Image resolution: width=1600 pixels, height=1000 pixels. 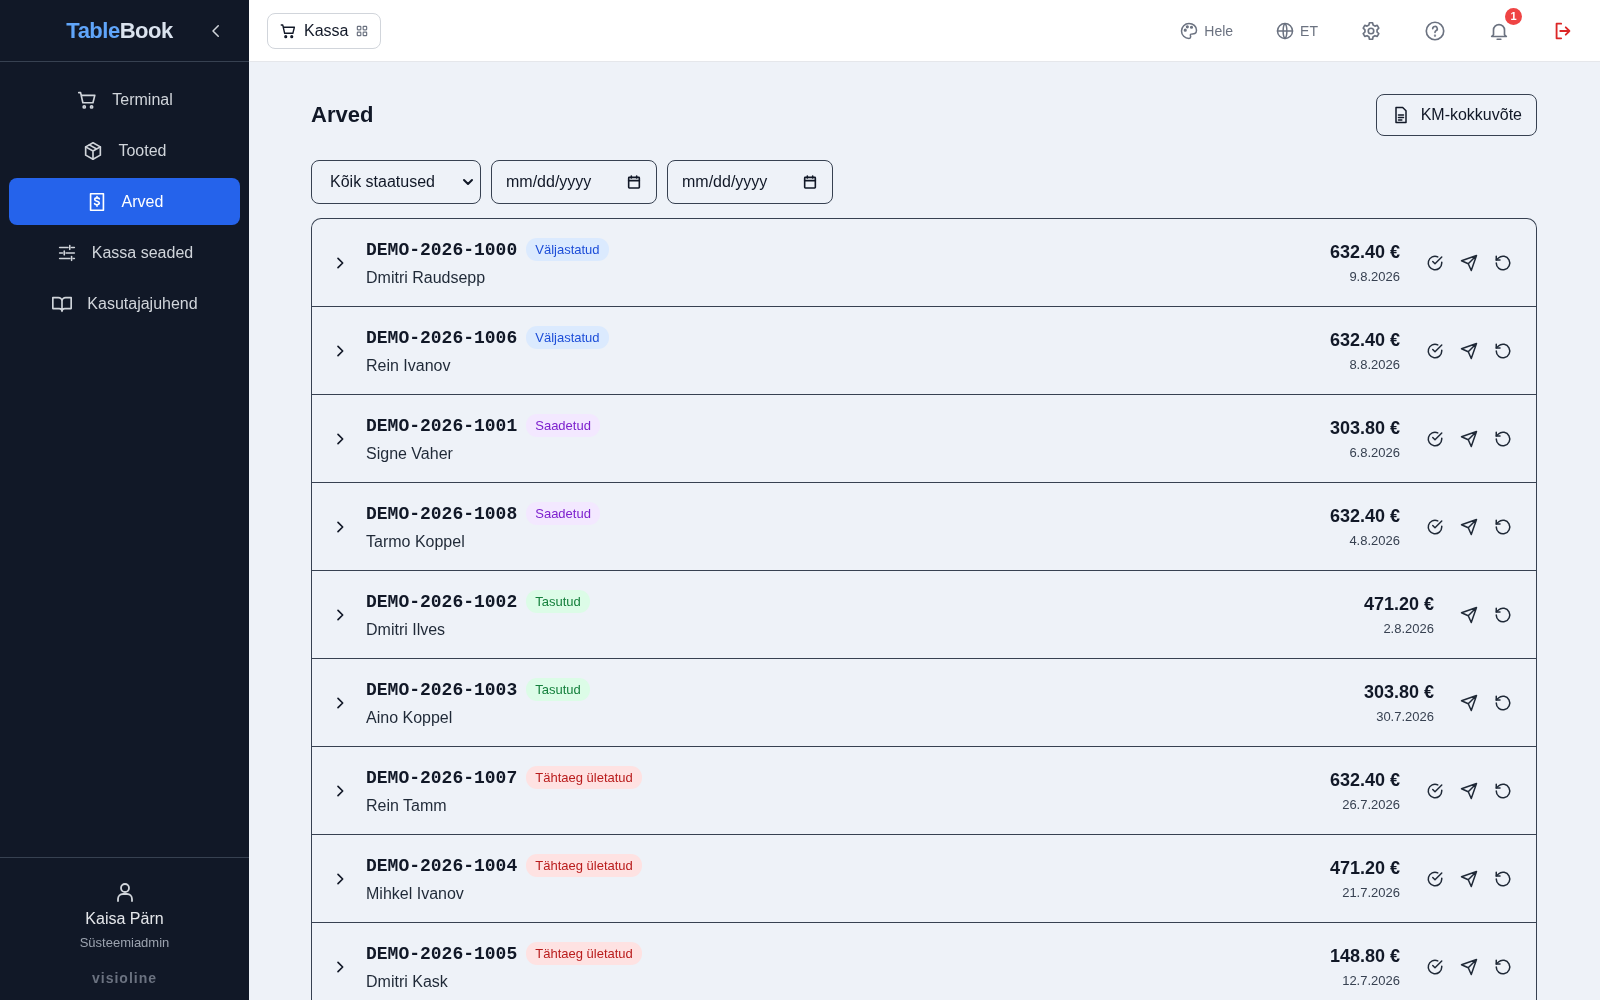 I want to click on invoice-number: DEMO-2026-1003, so click(x=442, y=689).